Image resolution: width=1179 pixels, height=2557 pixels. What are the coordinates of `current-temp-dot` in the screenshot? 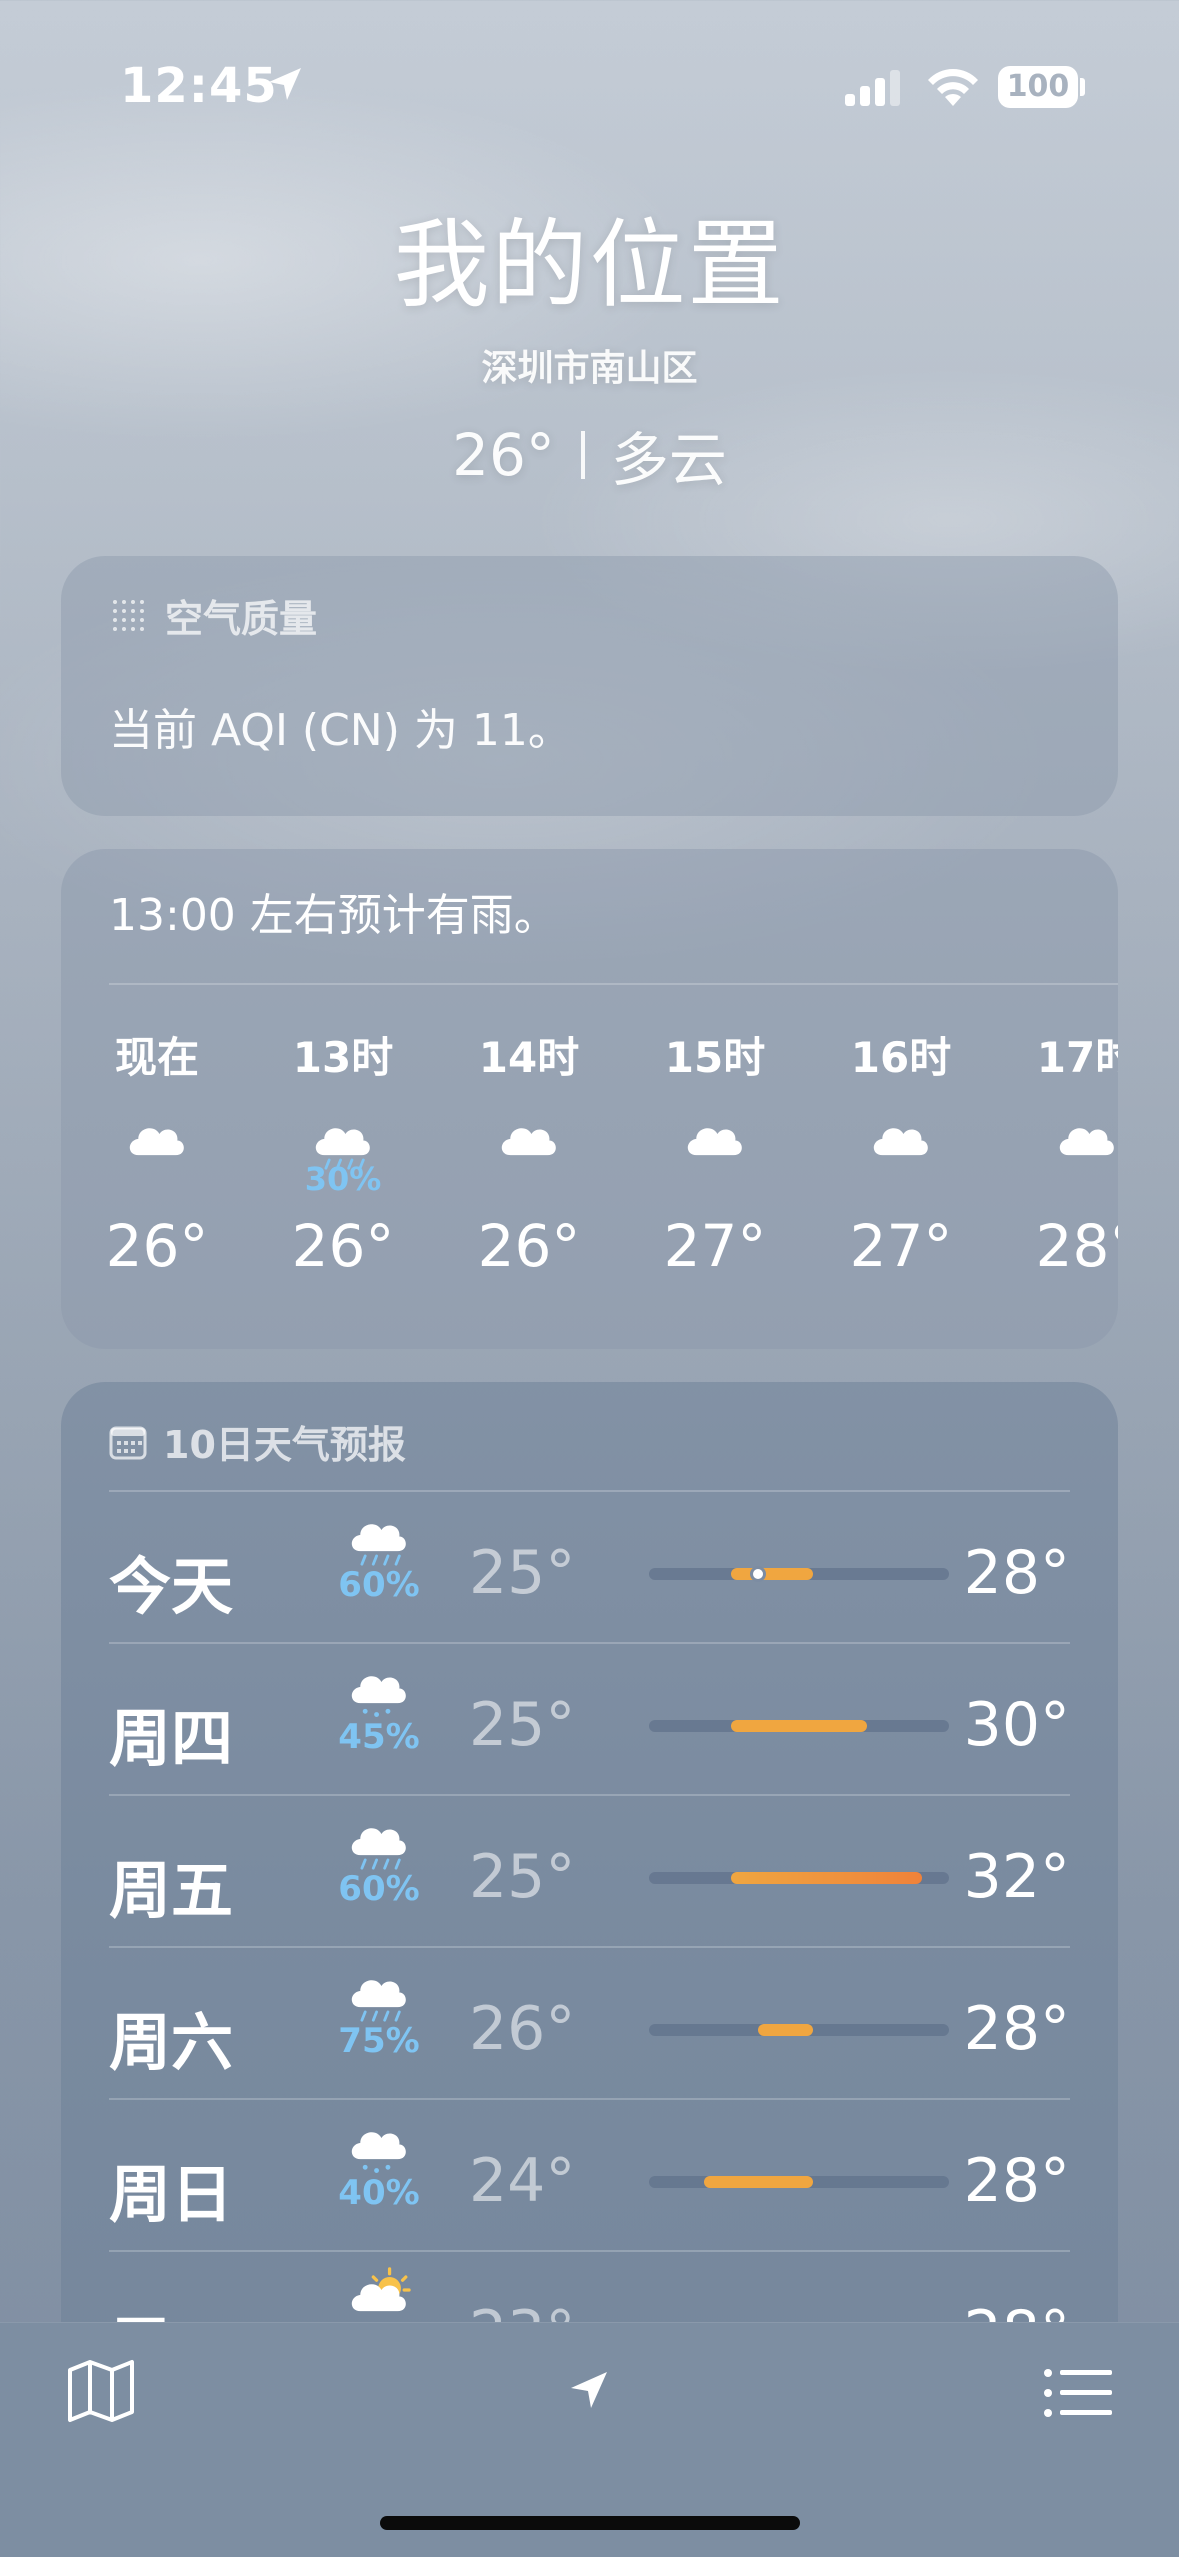 It's located at (758, 1574).